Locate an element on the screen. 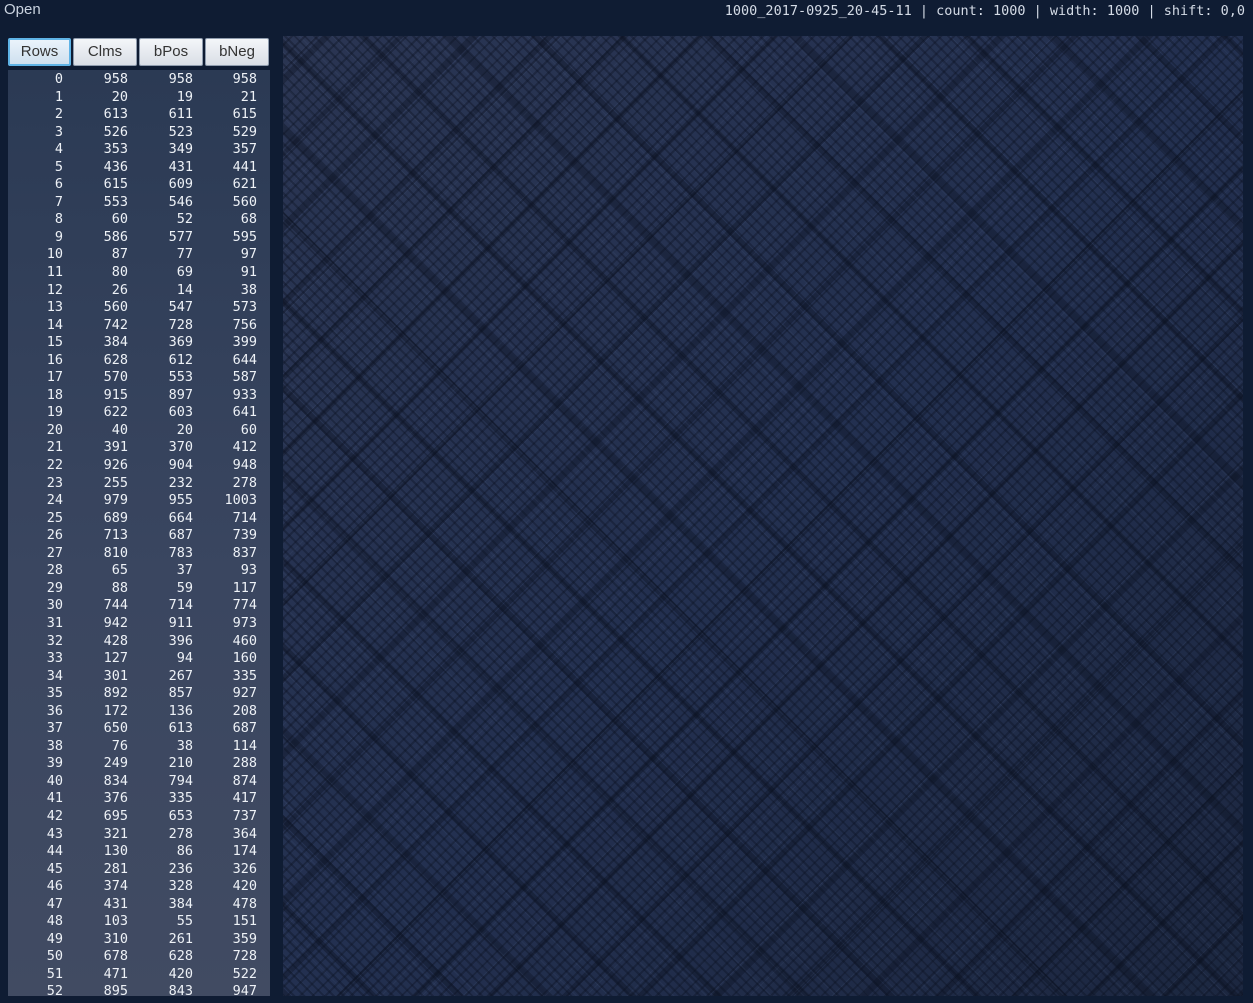 The width and height of the screenshot is (1253, 1003). table-row: 37 650 613 687 is located at coordinates (139, 729).